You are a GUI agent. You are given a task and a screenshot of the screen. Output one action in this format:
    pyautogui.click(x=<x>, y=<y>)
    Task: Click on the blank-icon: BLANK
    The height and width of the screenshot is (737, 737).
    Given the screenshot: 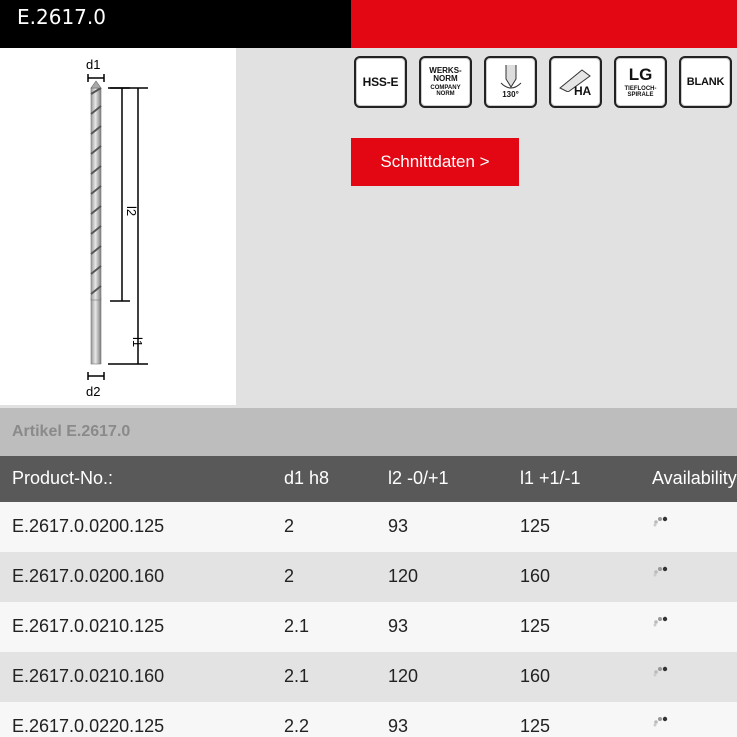 What is the action you would take?
    pyautogui.click(x=705, y=82)
    